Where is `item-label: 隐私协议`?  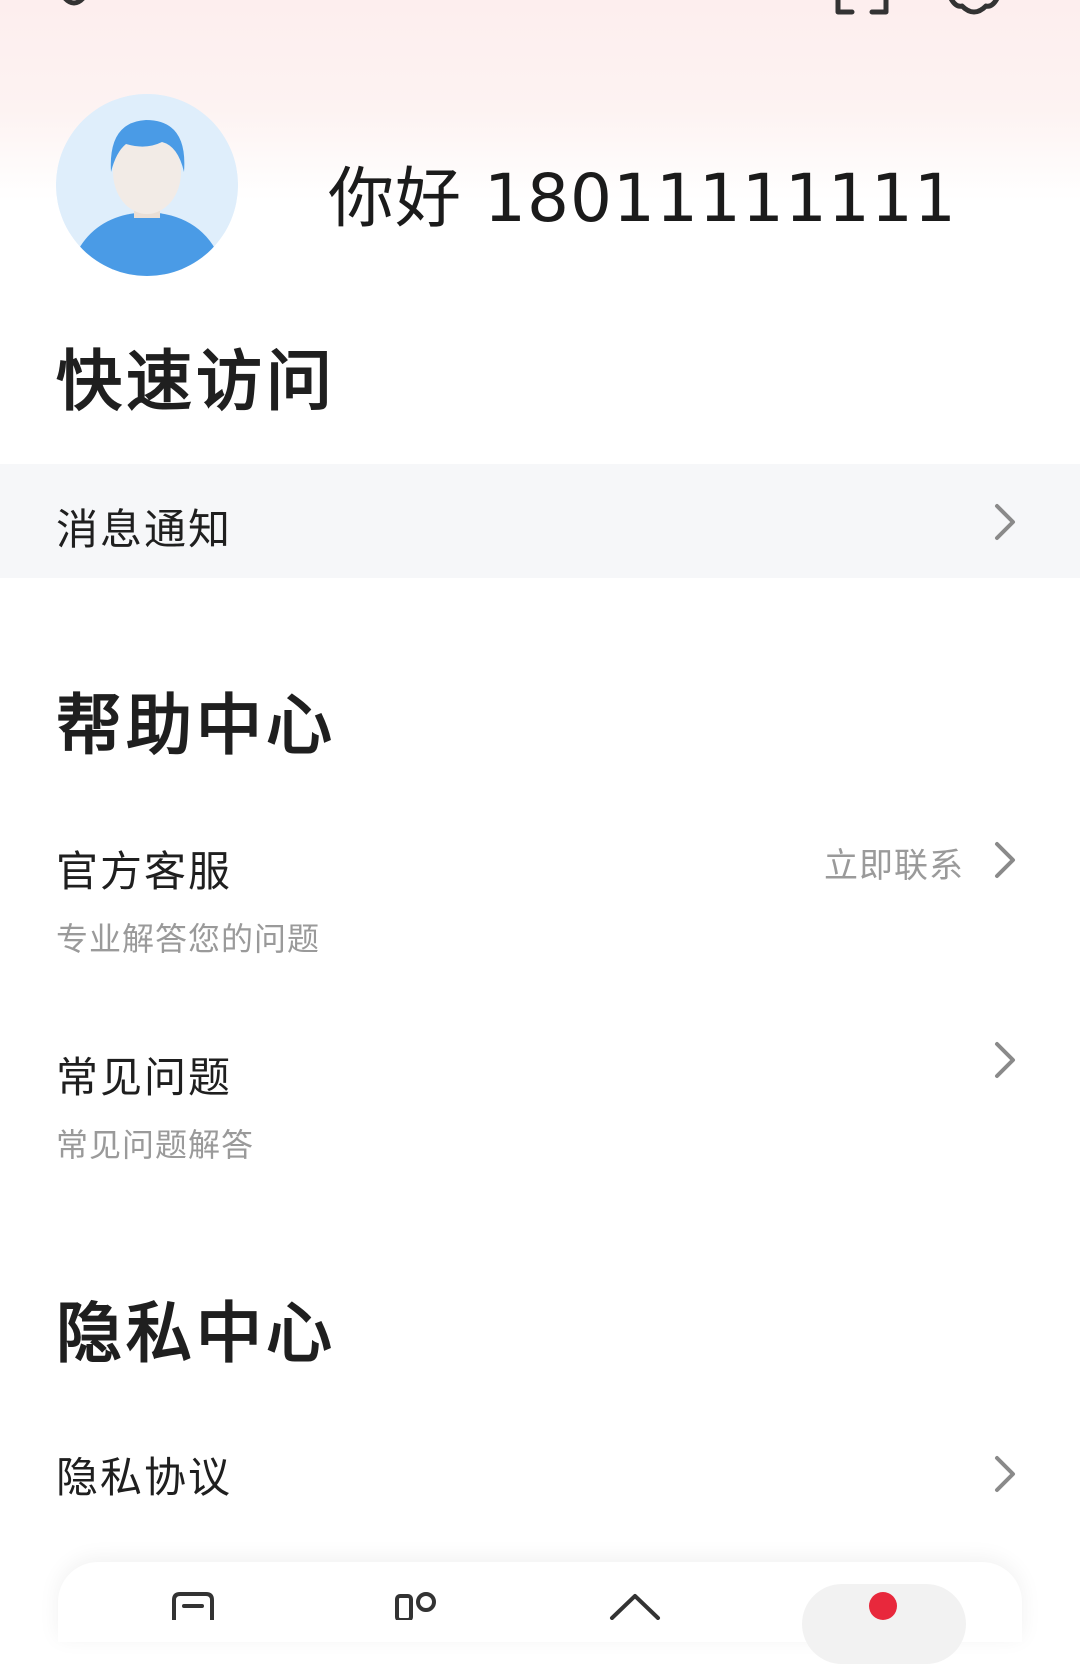
item-label: 隐私协议 is located at coordinates (144, 1477).